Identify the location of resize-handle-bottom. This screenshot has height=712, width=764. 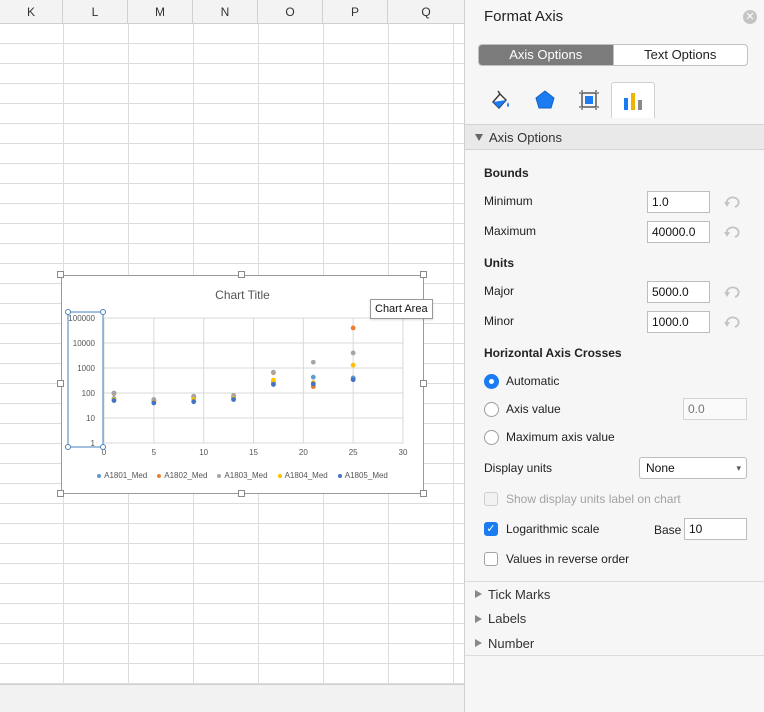
(241, 493).